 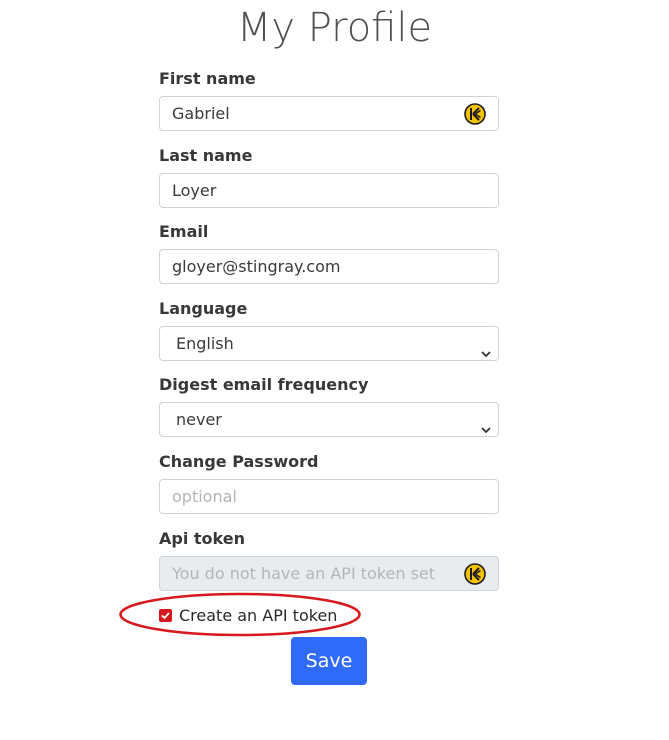 I want to click on last-name-input: Loyer, so click(x=329, y=190).